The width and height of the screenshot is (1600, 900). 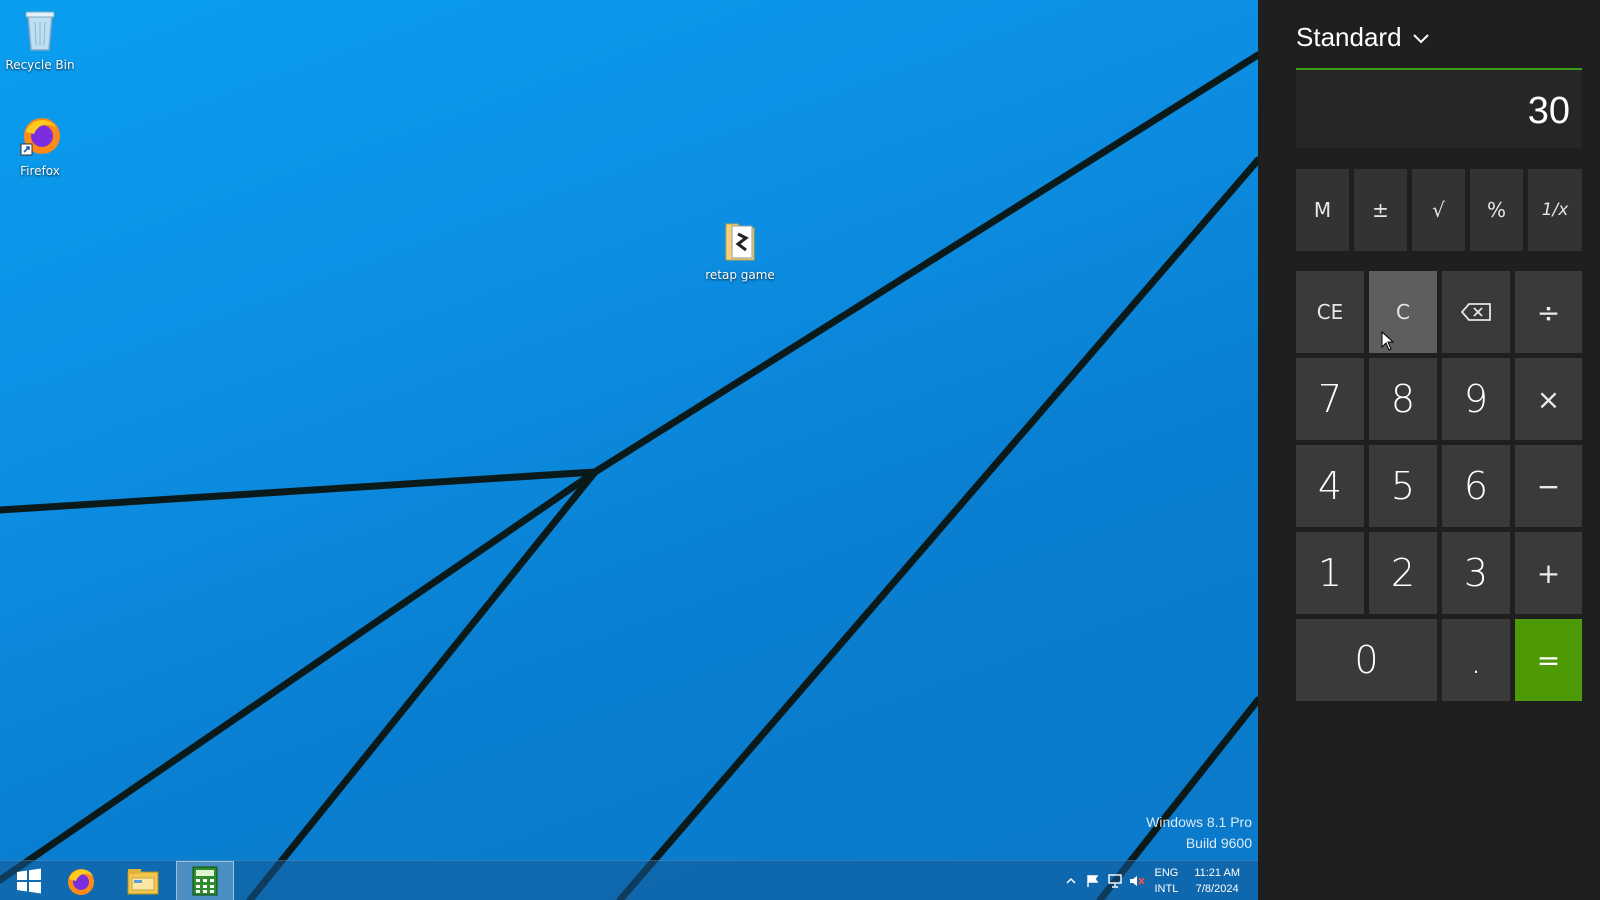 I want to click on network-icon, so click(x=1115, y=881).